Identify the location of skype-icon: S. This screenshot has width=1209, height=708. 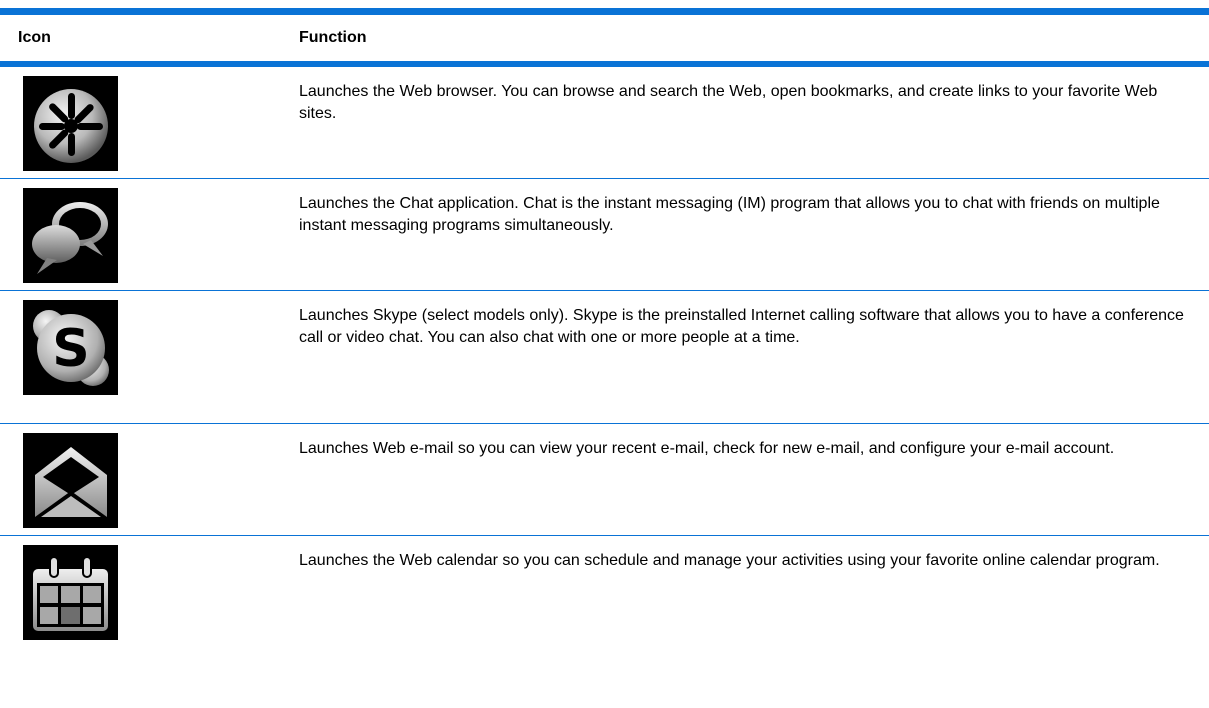
(70, 347).